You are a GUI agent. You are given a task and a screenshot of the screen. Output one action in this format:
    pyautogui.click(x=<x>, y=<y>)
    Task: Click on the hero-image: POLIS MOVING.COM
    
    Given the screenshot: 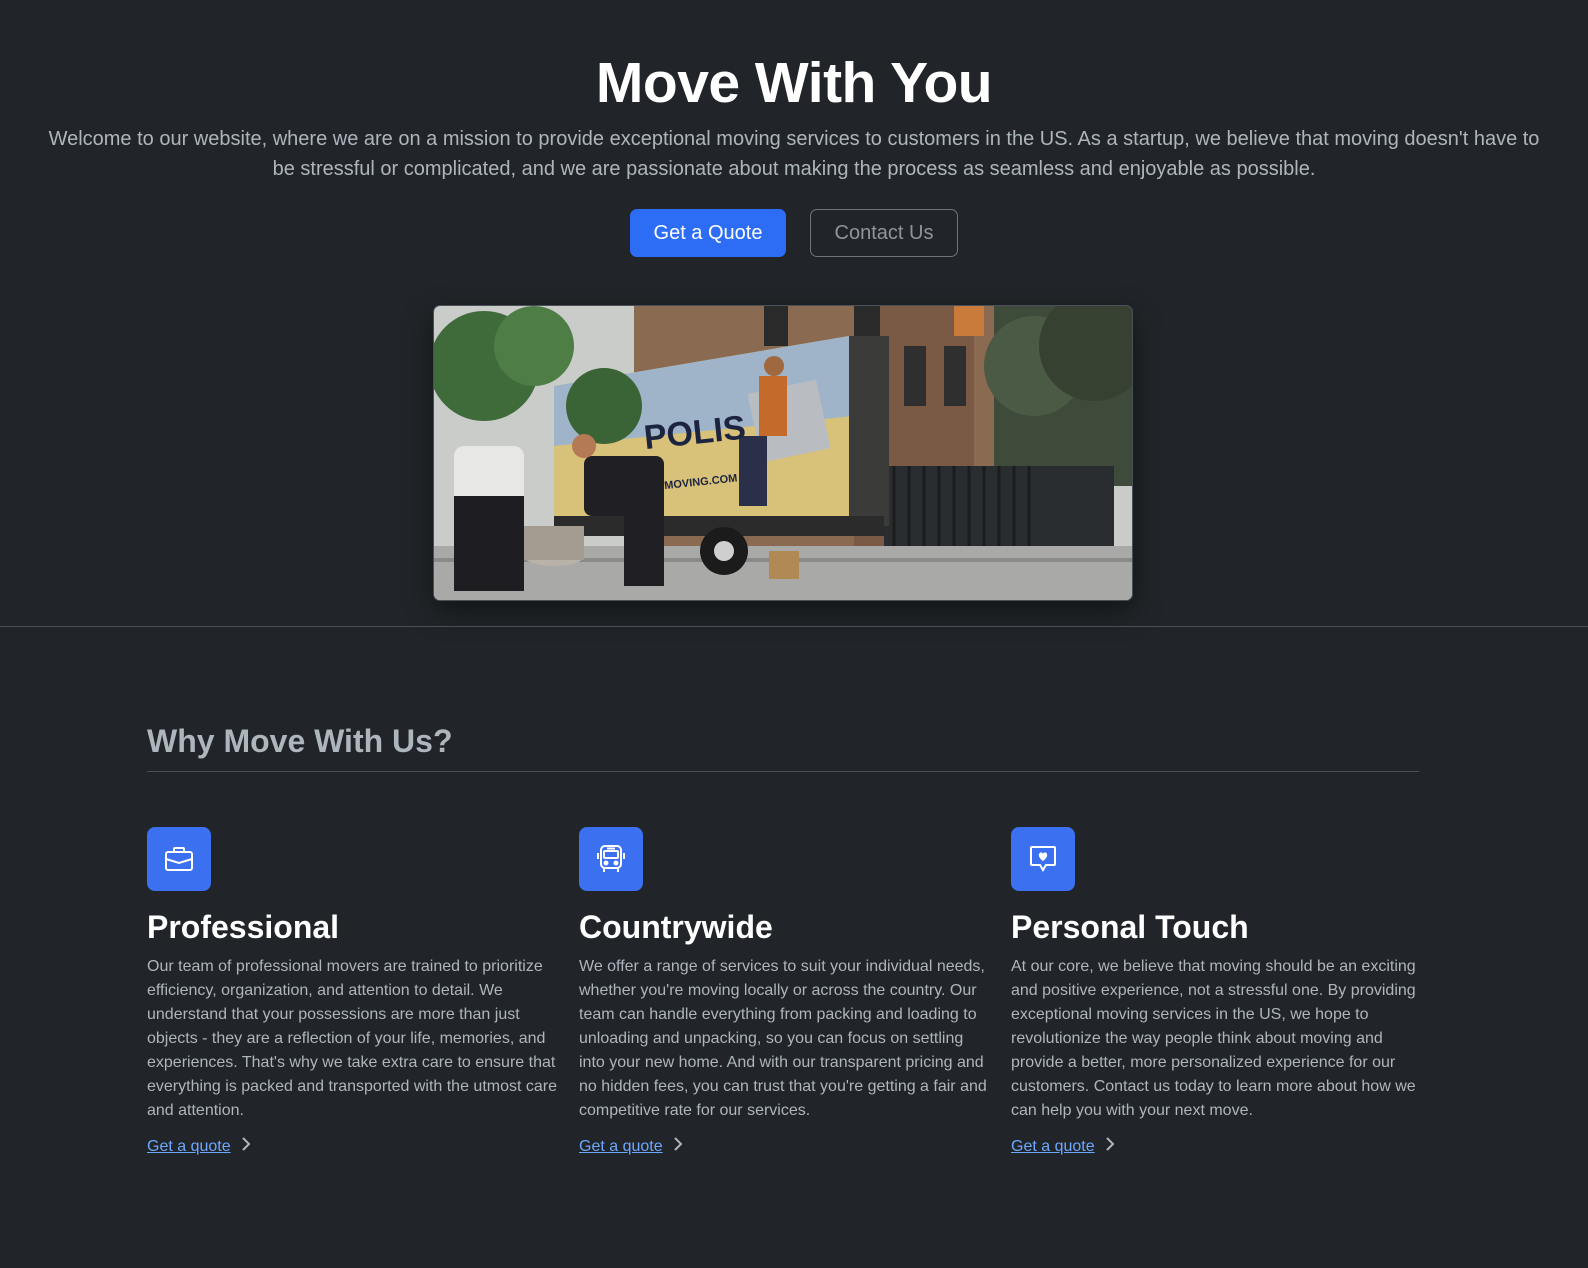 What is the action you would take?
    pyautogui.click(x=783, y=453)
    